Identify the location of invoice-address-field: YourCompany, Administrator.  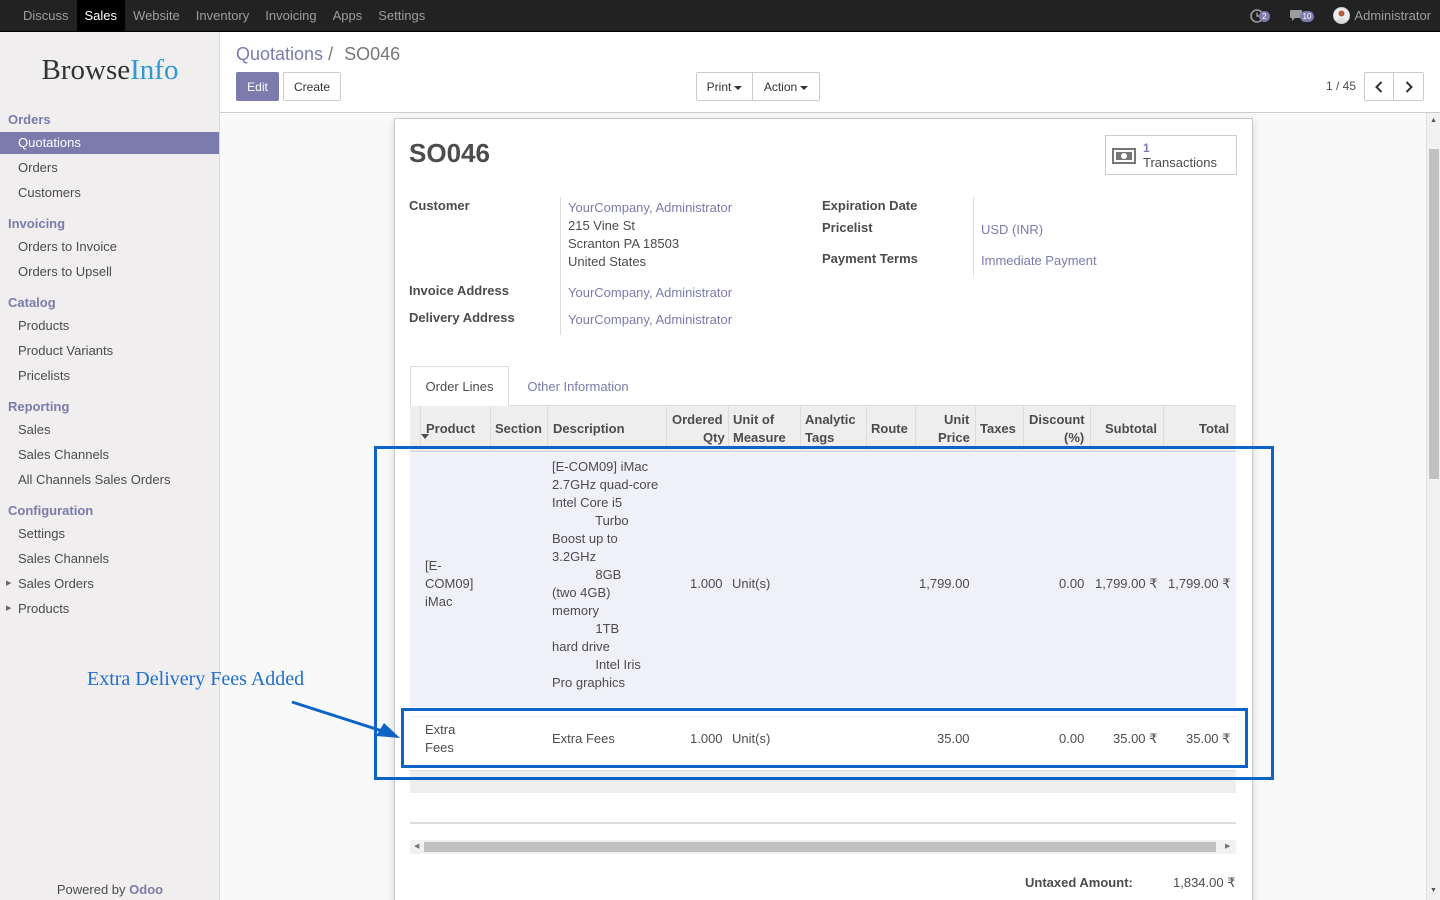
(650, 292).